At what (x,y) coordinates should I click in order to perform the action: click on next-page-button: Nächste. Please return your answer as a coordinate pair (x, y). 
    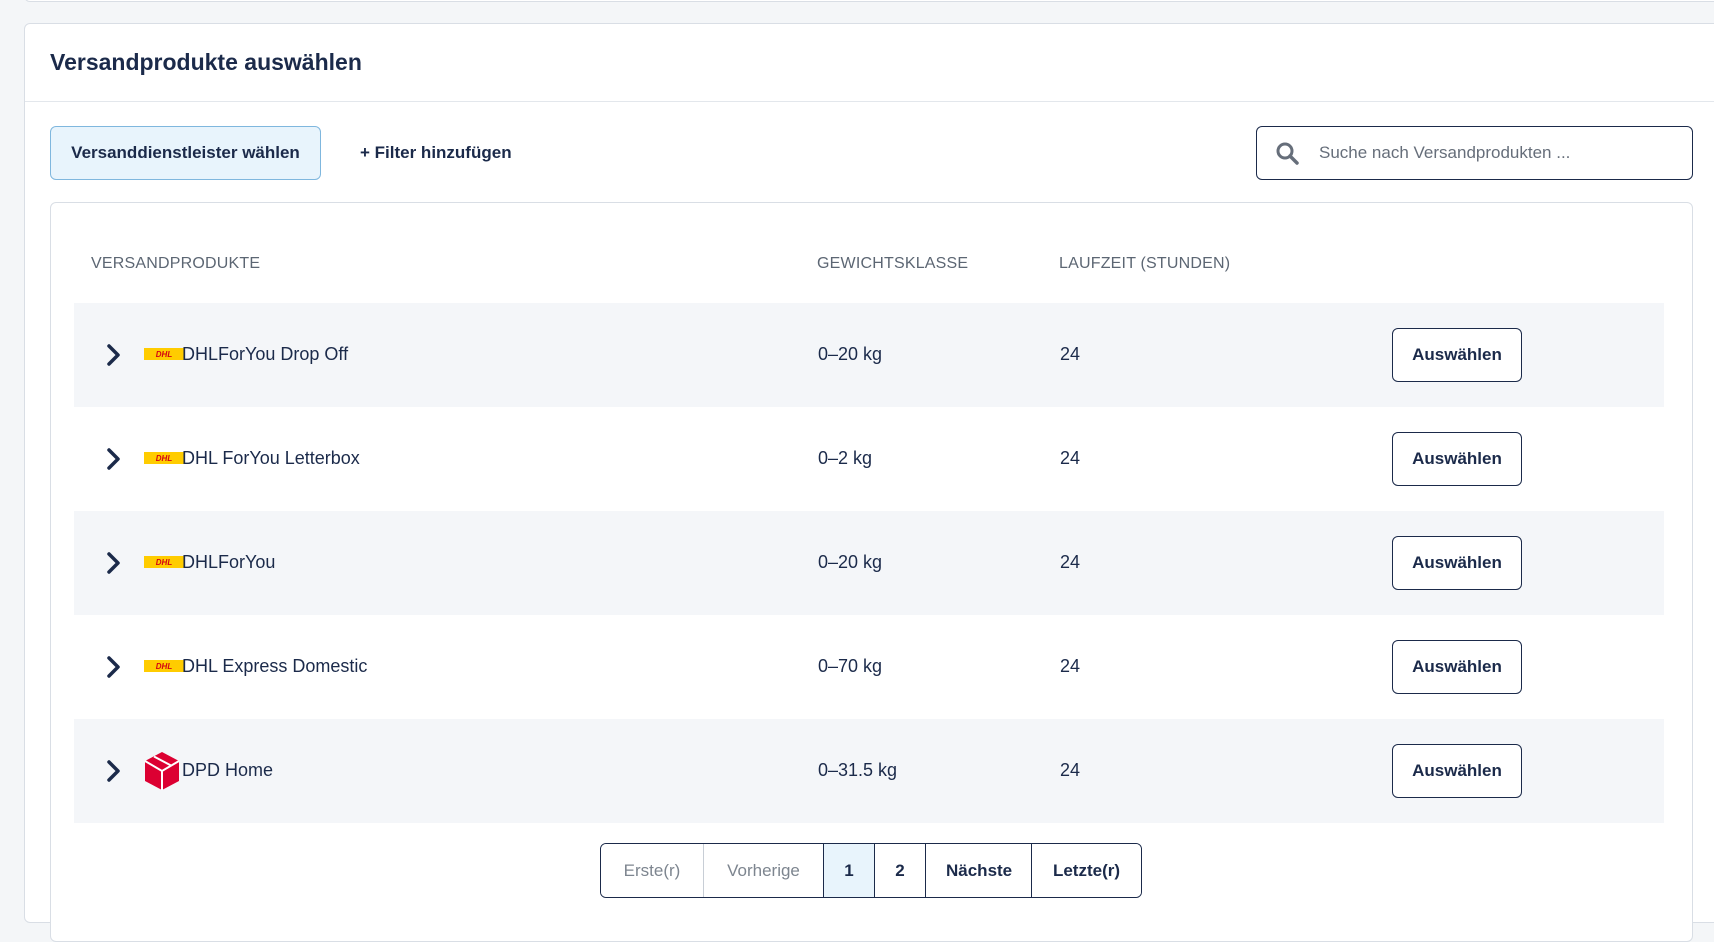
    Looking at the image, I should click on (978, 870).